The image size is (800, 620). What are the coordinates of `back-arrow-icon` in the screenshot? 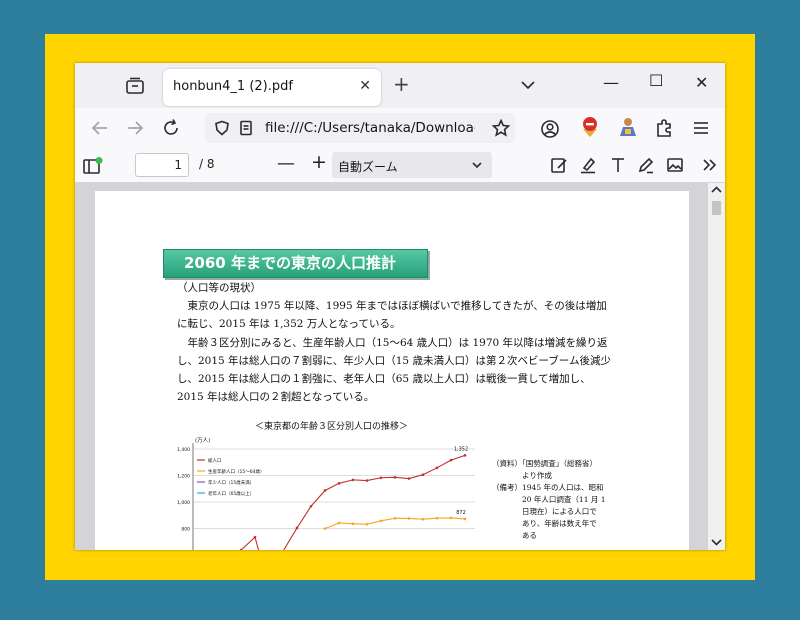 It's located at (100, 128).